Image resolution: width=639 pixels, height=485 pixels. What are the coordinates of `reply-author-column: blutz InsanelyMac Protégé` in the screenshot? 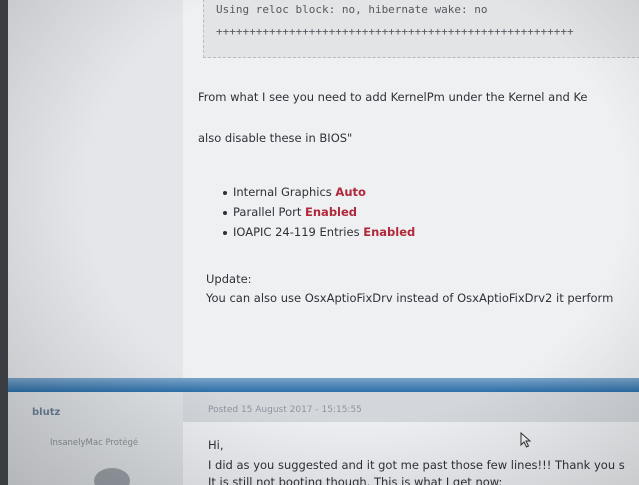 It's located at (95, 438).